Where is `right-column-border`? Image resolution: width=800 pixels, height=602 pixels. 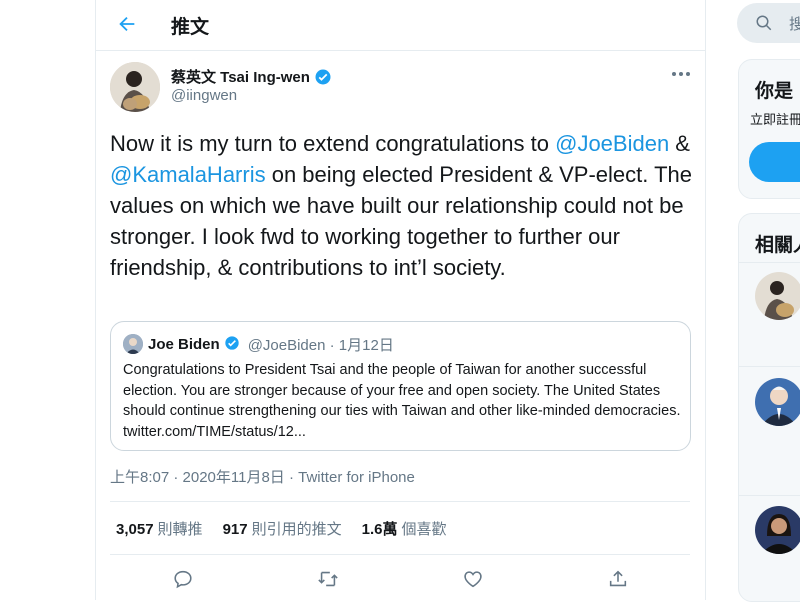
right-column-border is located at coordinates (705, 300).